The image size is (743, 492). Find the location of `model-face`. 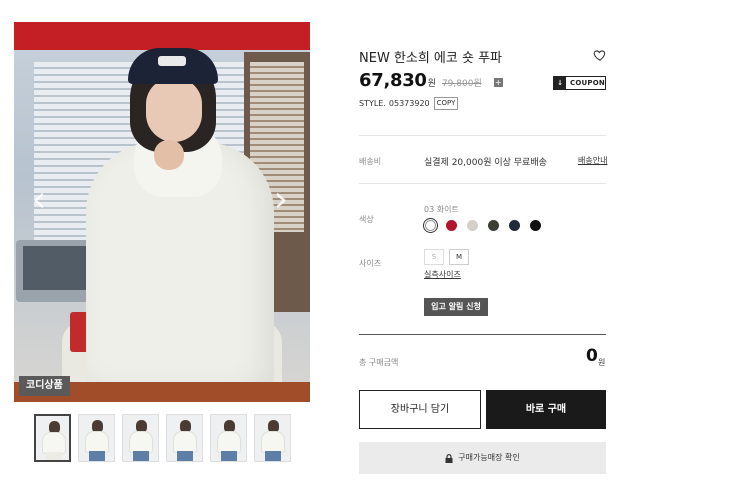

model-face is located at coordinates (174, 110).